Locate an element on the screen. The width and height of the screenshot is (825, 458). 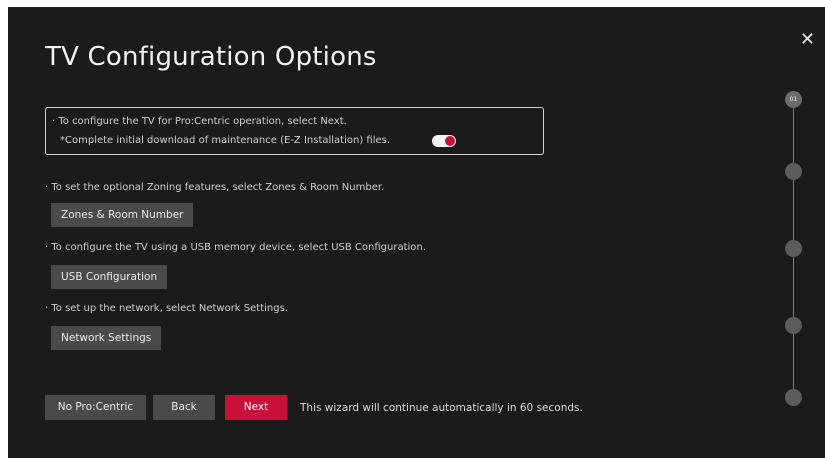
back-button: Back is located at coordinates (184, 407).